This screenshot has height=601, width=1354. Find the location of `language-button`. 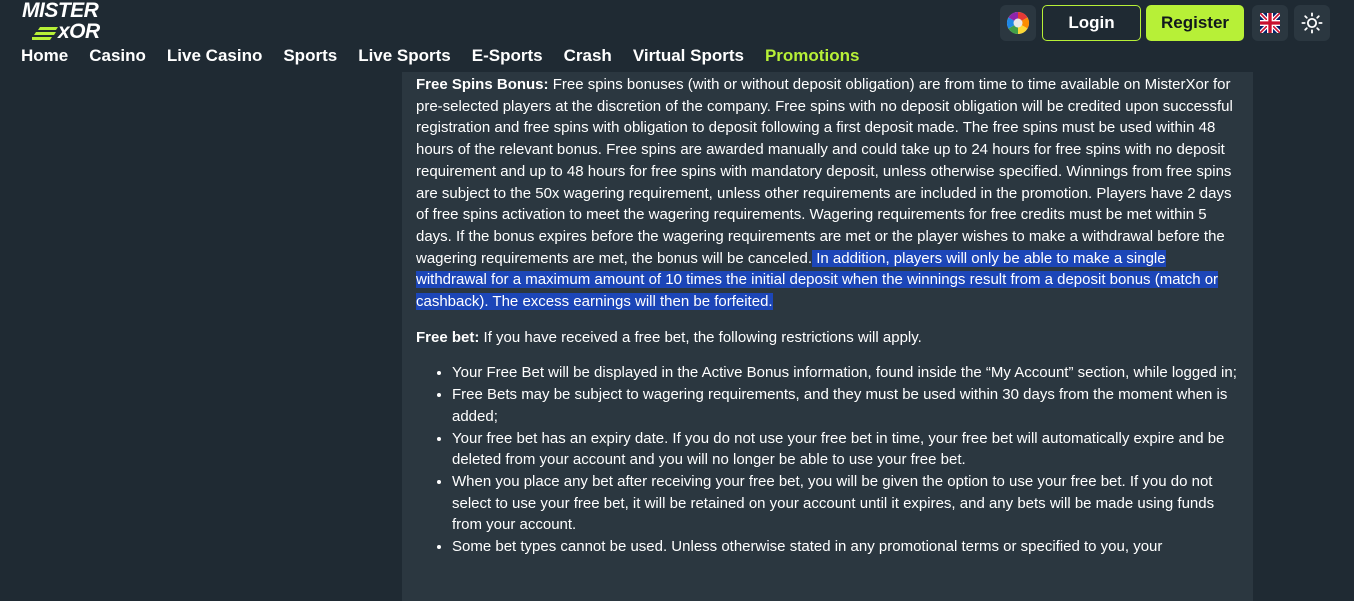

language-button is located at coordinates (1270, 23).